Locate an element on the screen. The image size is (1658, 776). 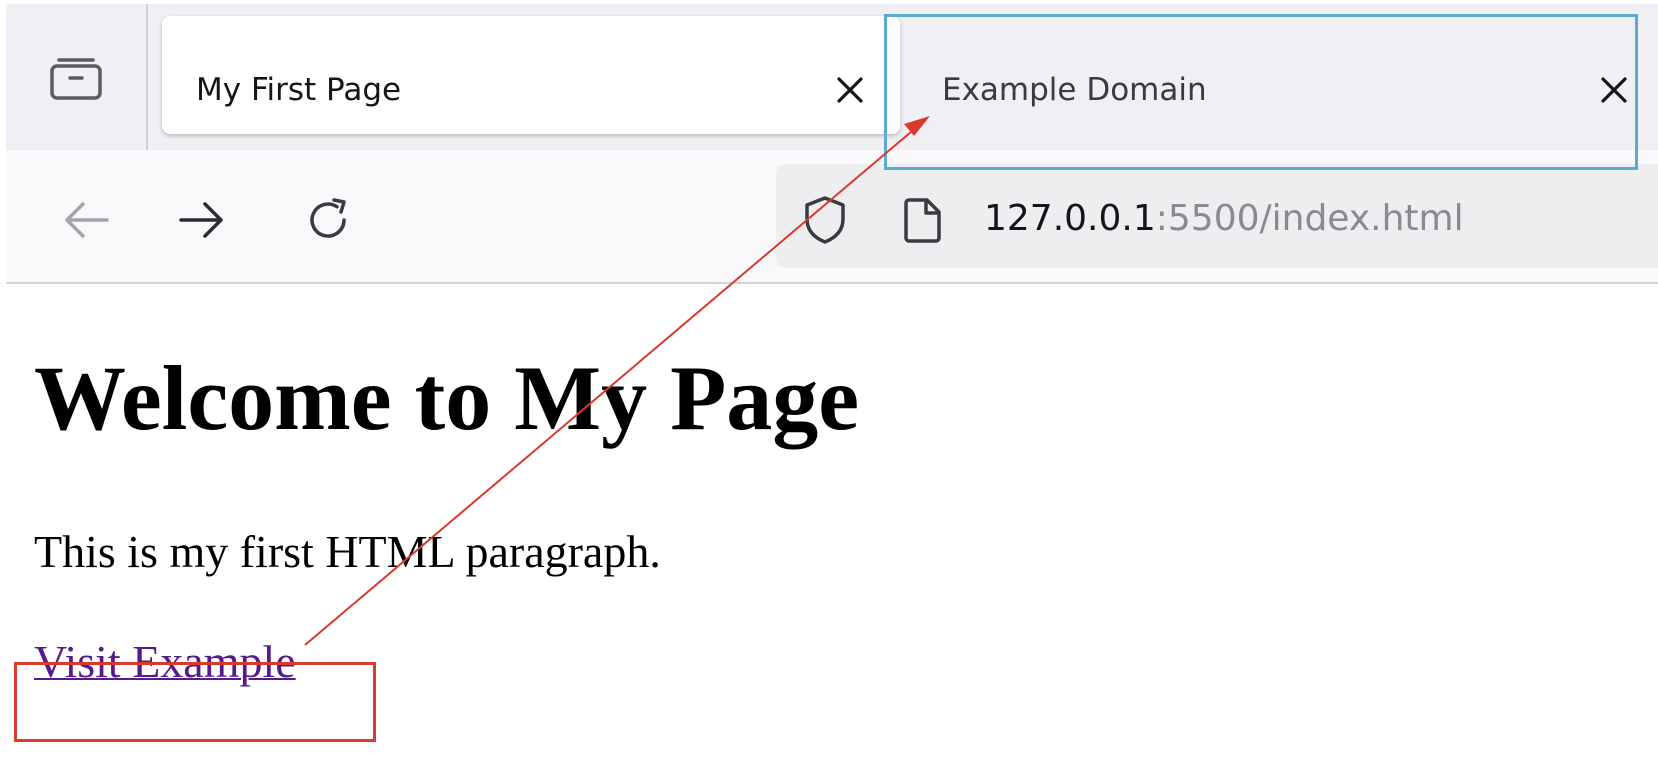
page-icon is located at coordinates (923, 220).